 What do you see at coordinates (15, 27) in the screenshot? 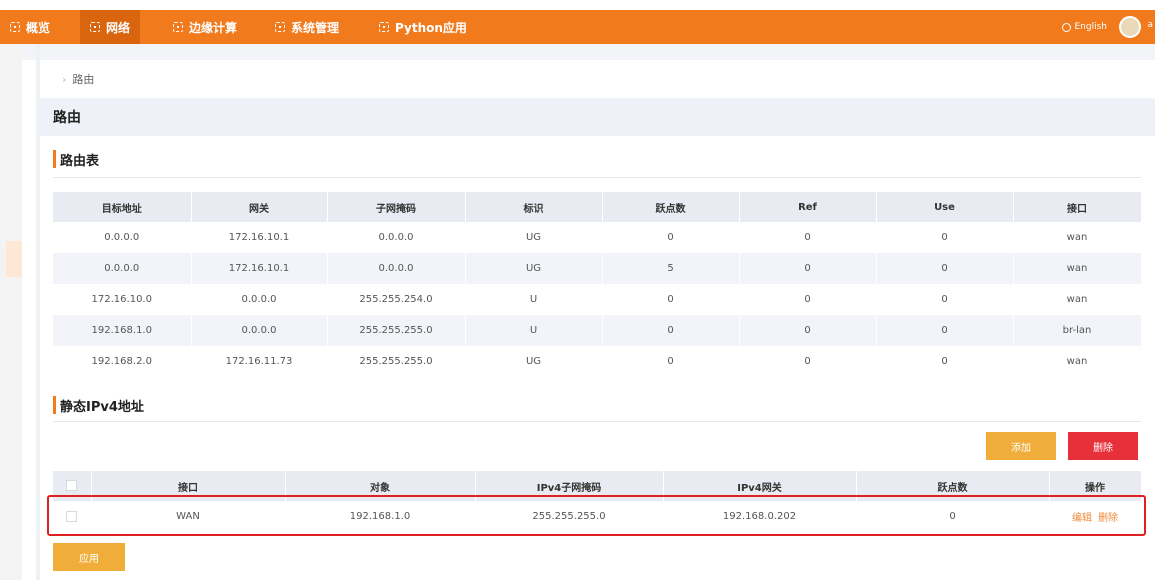
I see `nav-overview-icon` at bounding box center [15, 27].